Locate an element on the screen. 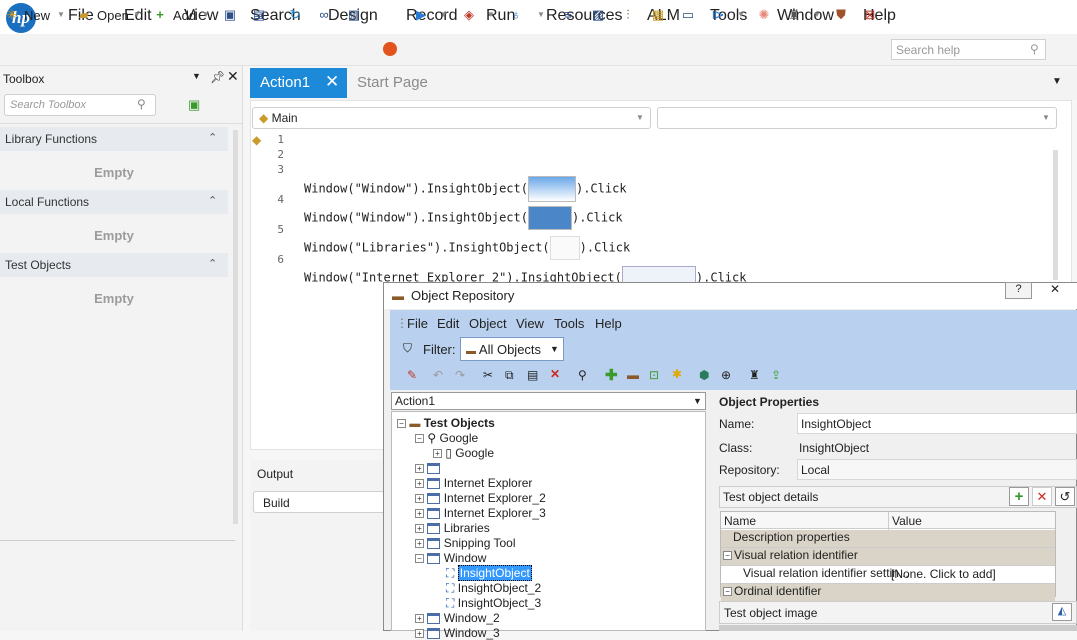 The height and width of the screenshot is (640, 1077). add-button: Add is located at coordinates (184, 16).